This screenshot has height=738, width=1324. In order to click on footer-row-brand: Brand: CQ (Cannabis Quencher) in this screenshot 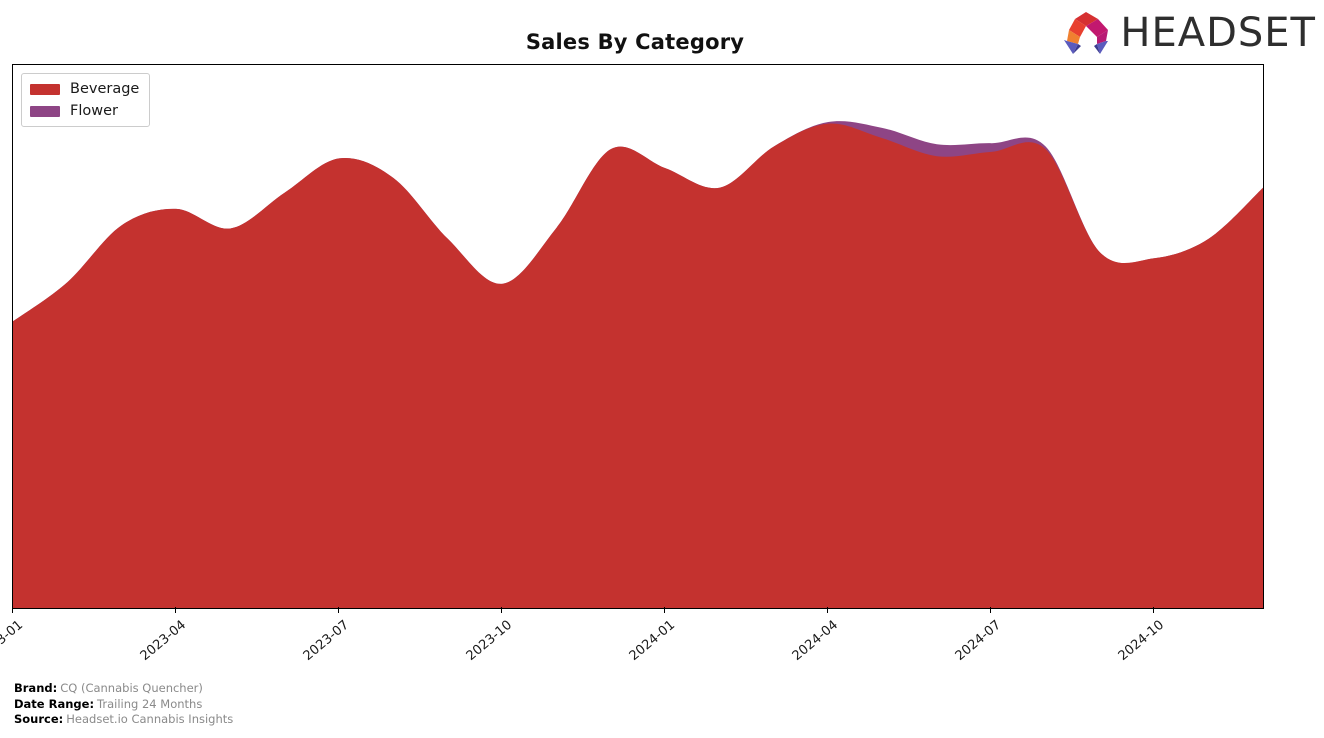, I will do `click(123, 689)`.